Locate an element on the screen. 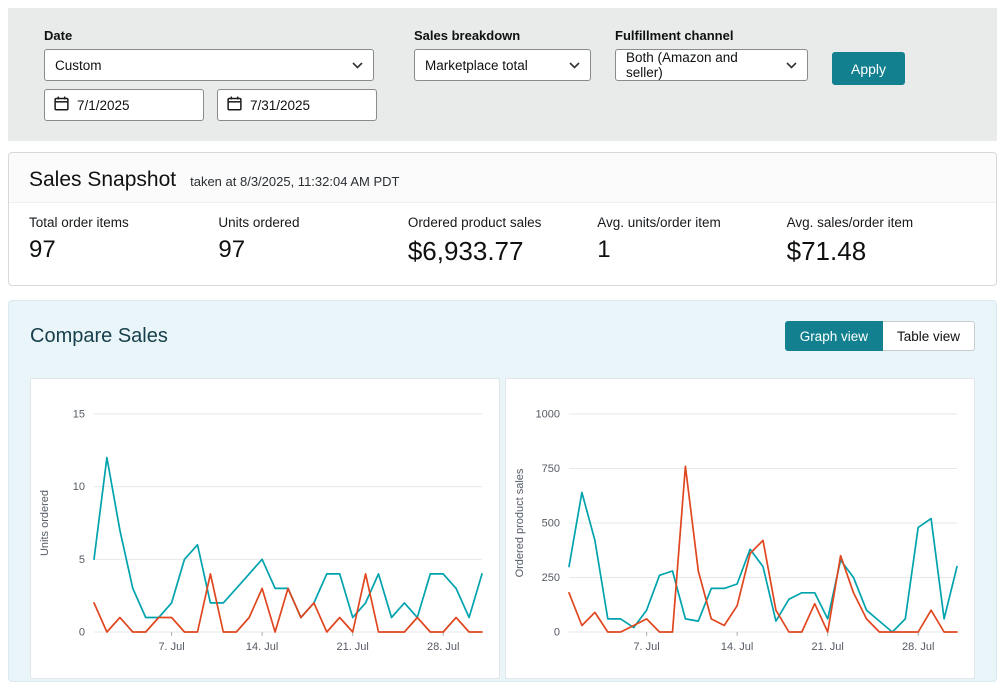 The width and height of the screenshot is (1005, 690). metric-ordered-product-sales: Ordered product sales $6,933.77 is located at coordinates (502, 241).